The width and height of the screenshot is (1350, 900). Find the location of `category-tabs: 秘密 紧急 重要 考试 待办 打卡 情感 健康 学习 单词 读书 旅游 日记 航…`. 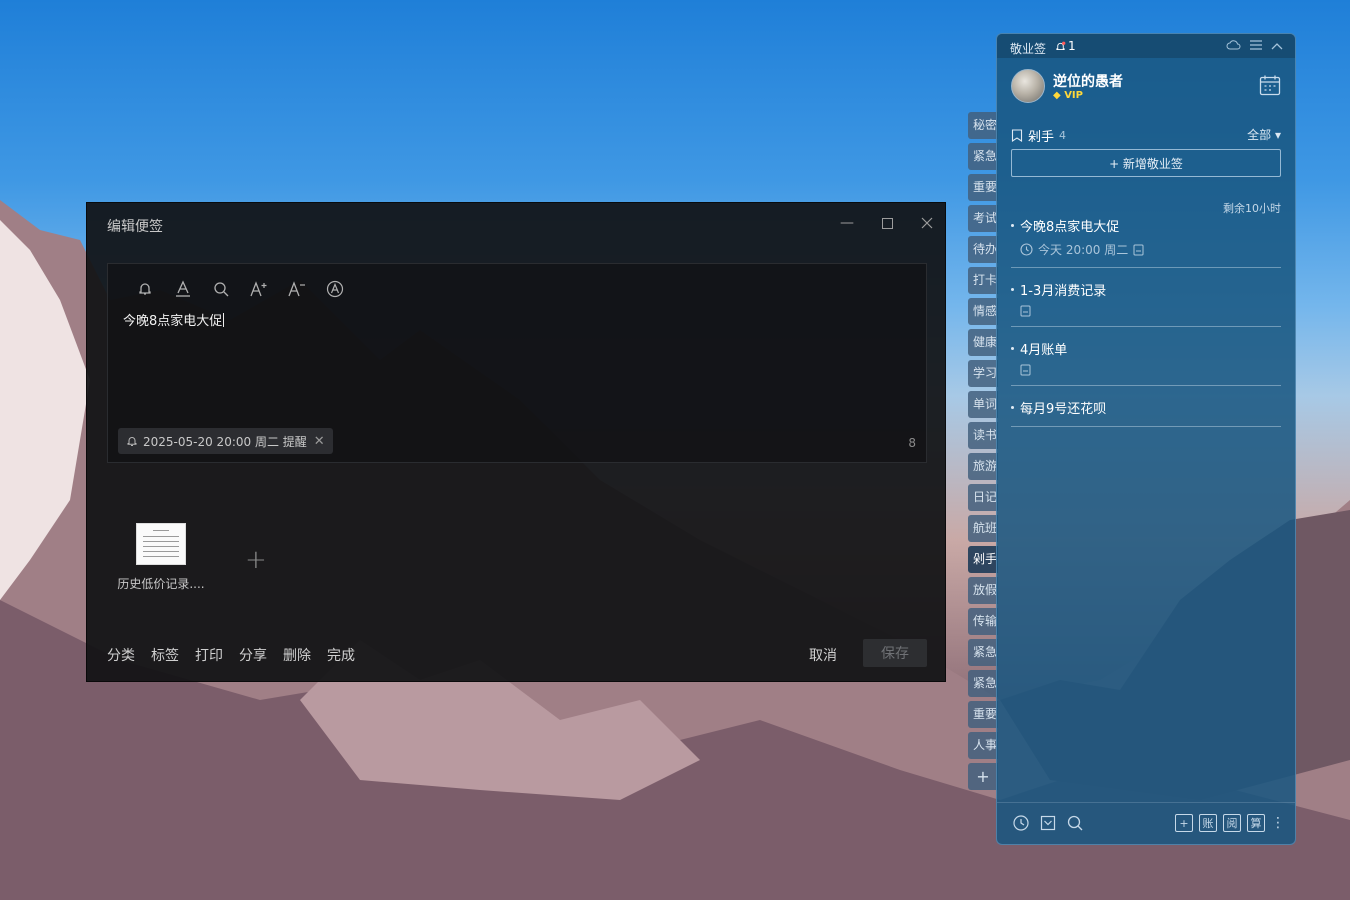

category-tabs: 秘密 紧急 重要 考试 待办 打卡 情感 健康 学习 单词 读书 旅游 日记 航… is located at coordinates (983, 453).